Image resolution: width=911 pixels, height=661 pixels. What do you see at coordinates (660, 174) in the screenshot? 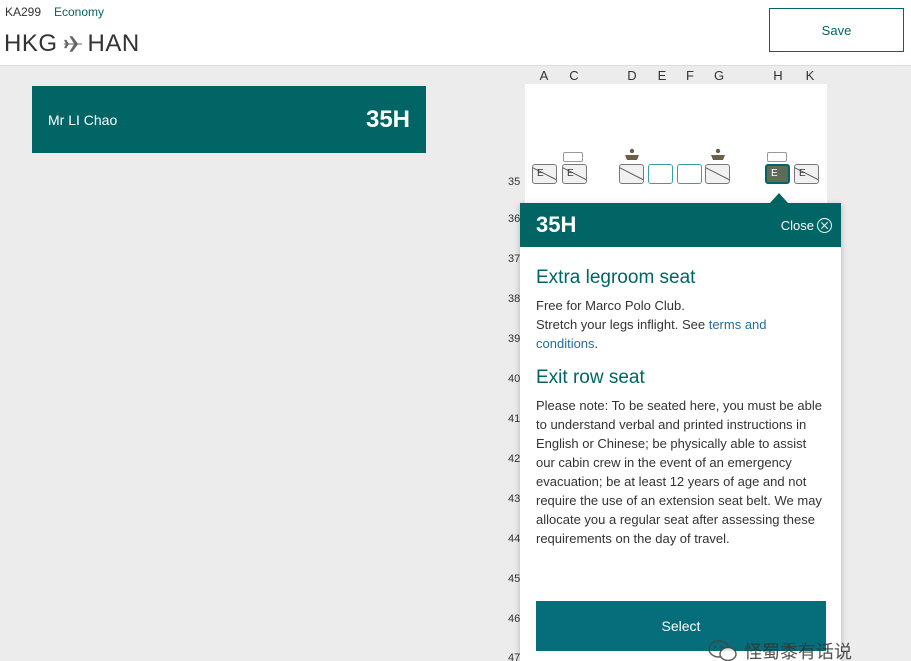
I see `seat-35e` at bounding box center [660, 174].